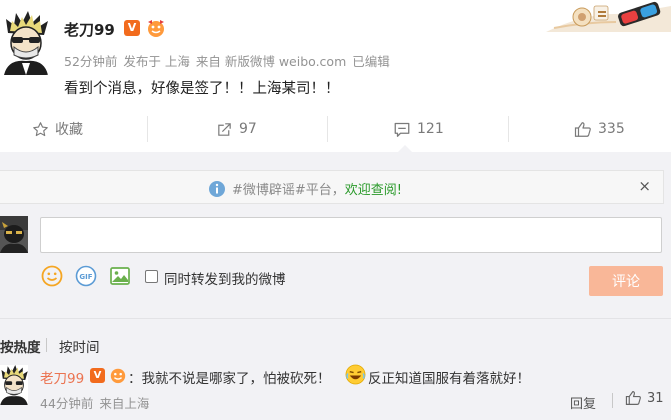  What do you see at coordinates (52, 276) in the screenshot?
I see `emoji-icon` at bounding box center [52, 276].